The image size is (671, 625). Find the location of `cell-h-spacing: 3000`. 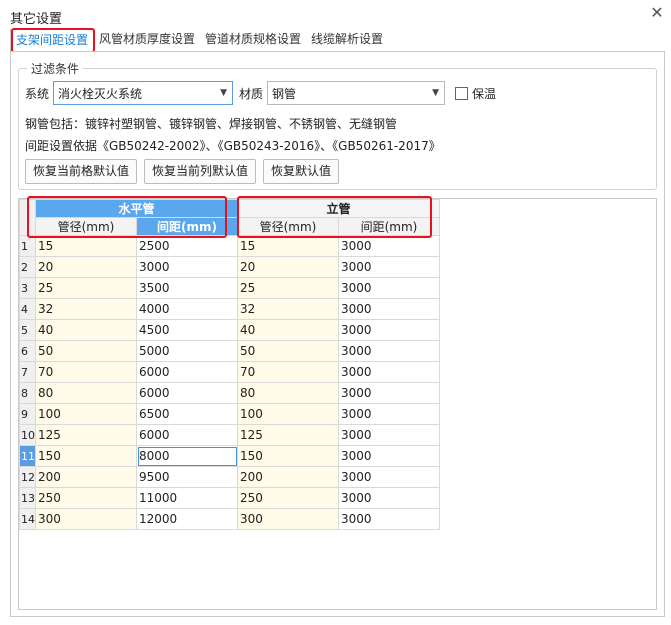

cell-h-spacing: 3000 is located at coordinates (187, 267).